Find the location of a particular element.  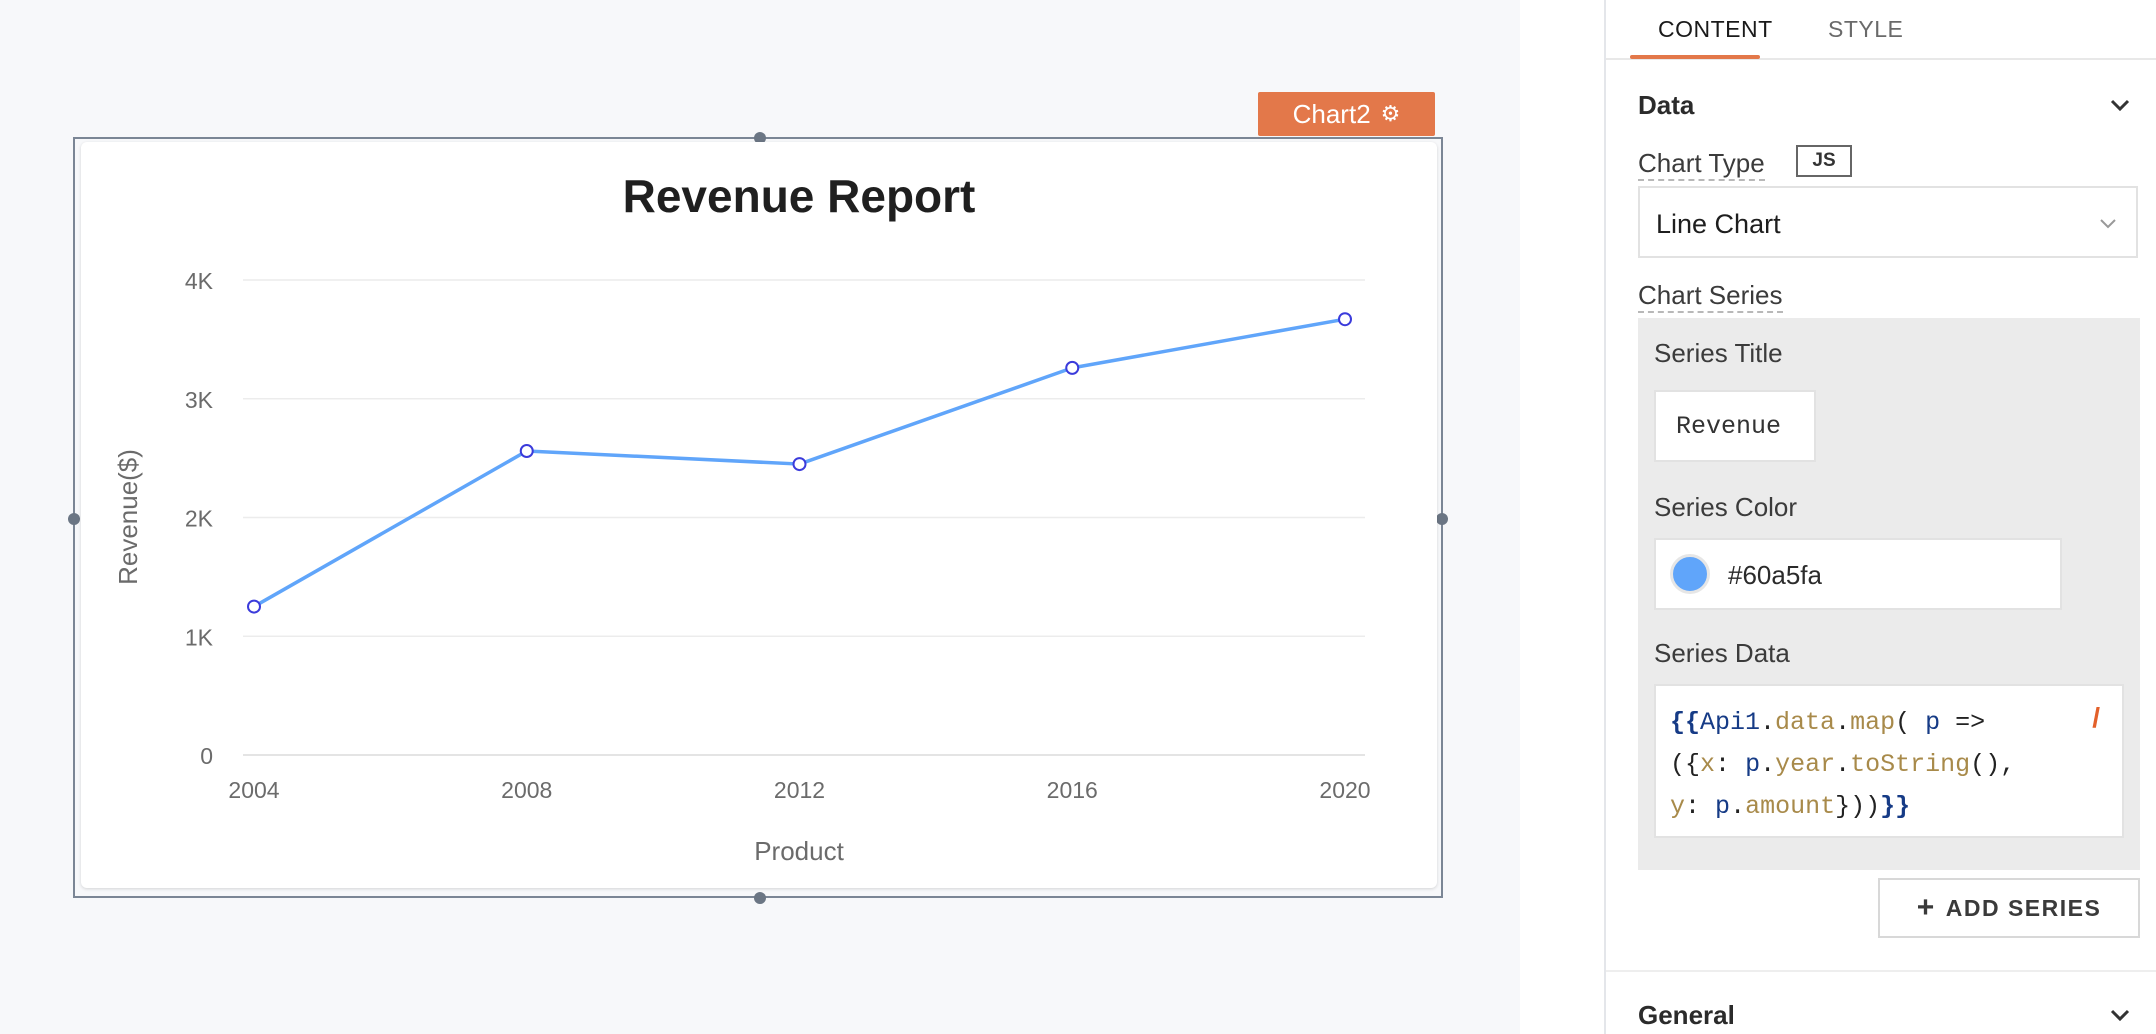

active-tab-indicator is located at coordinates (1695, 57).